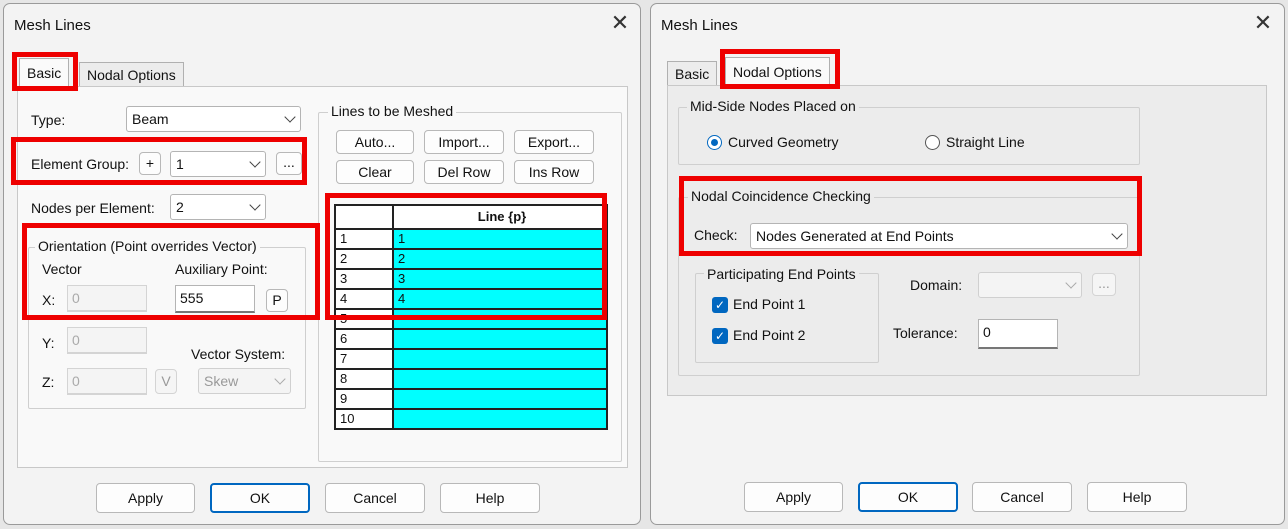 This screenshot has width=1288, height=529. What do you see at coordinates (716, 235) in the screenshot?
I see `check-label: Check:` at bounding box center [716, 235].